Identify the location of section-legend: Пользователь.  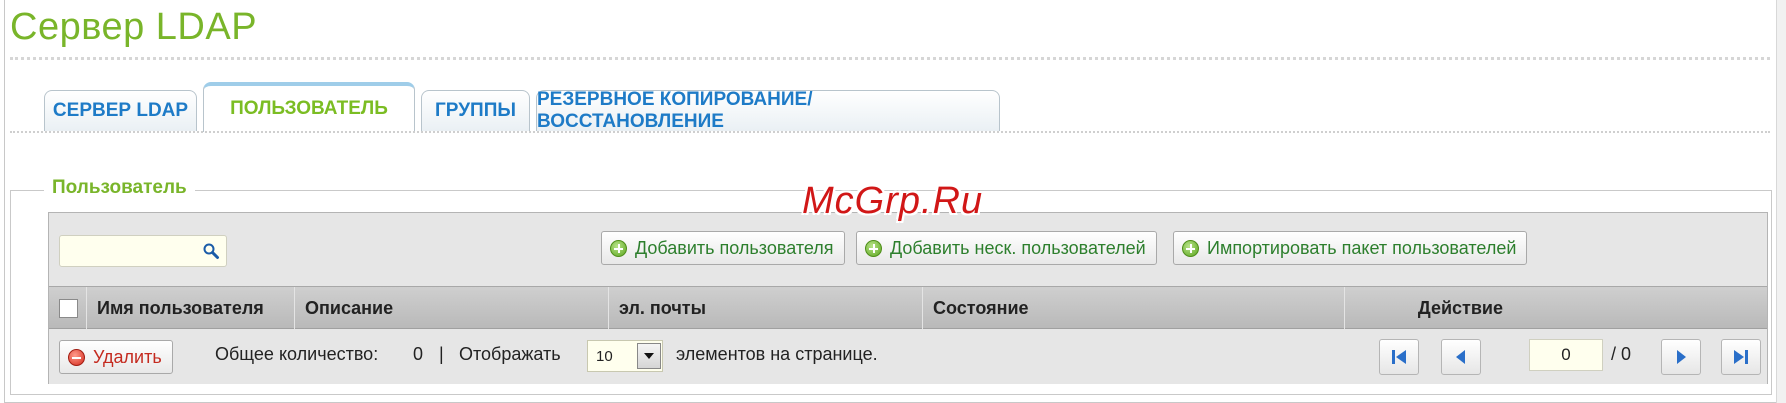
(119, 188).